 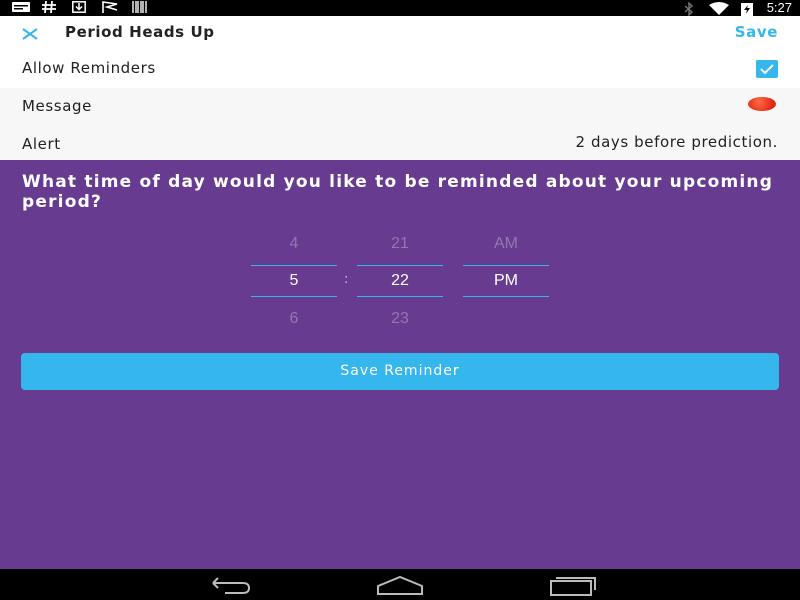 I want to click on hour-selected: 5, so click(x=294, y=281).